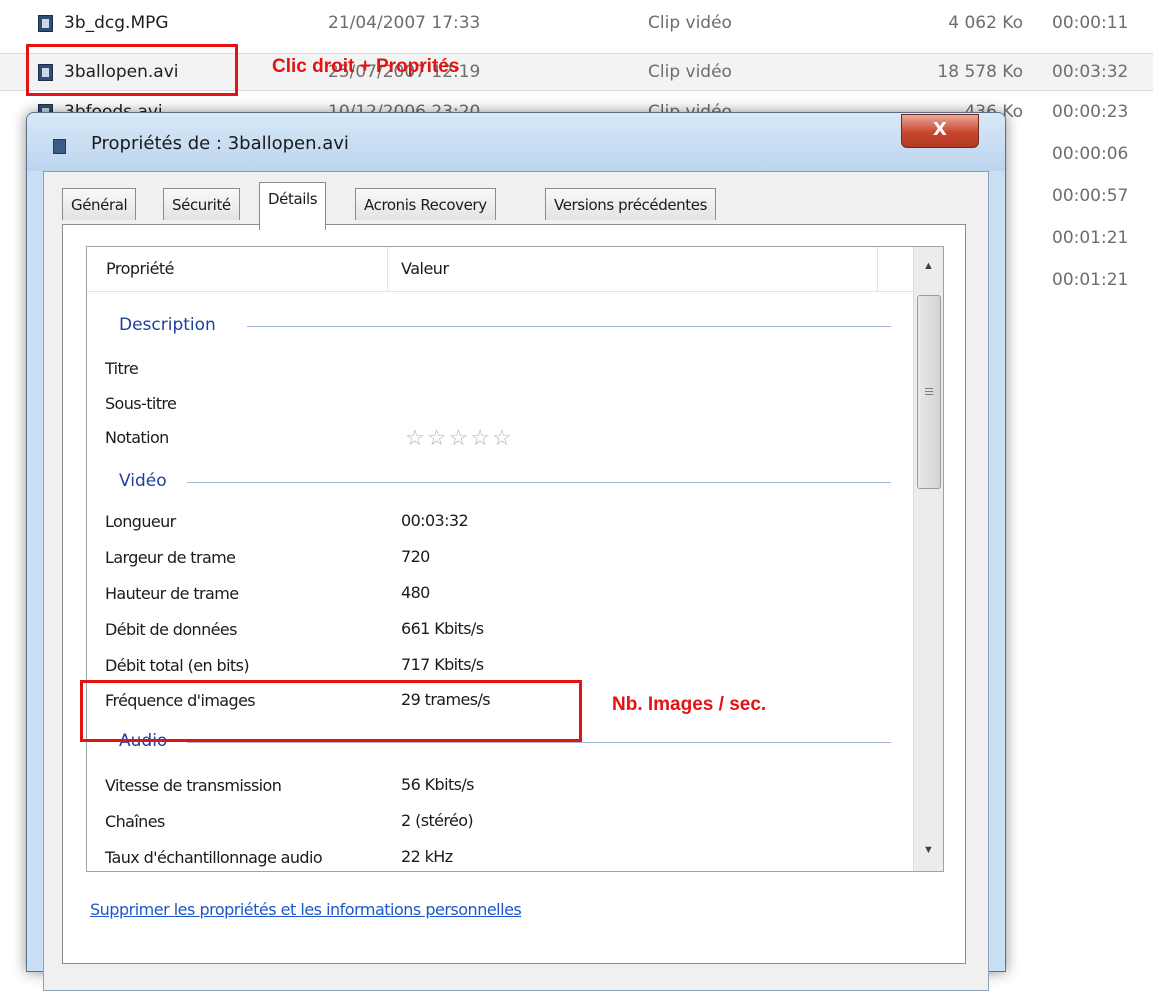 The height and width of the screenshot is (991, 1153). What do you see at coordinates (1090, 72) in the screenshot?
I see `file-duration: 00:03:32` at bounding box center [1090, 72].